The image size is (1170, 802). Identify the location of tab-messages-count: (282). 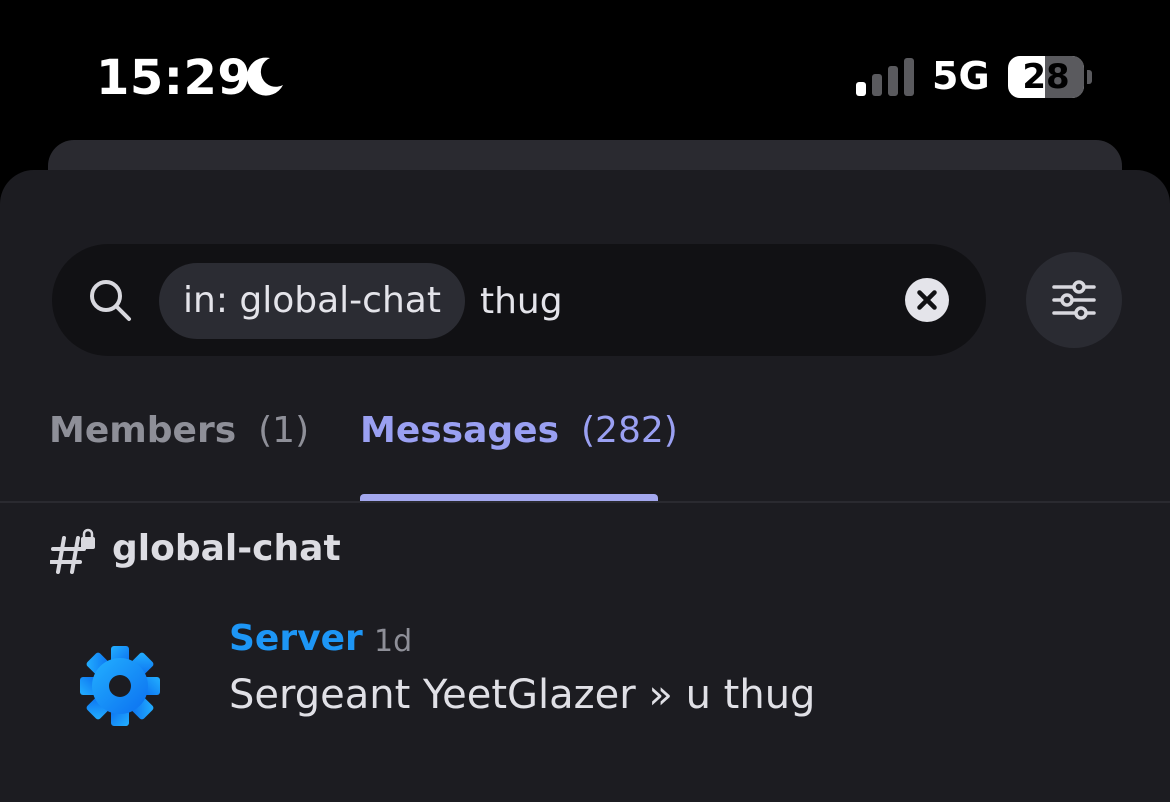
(629, 430).